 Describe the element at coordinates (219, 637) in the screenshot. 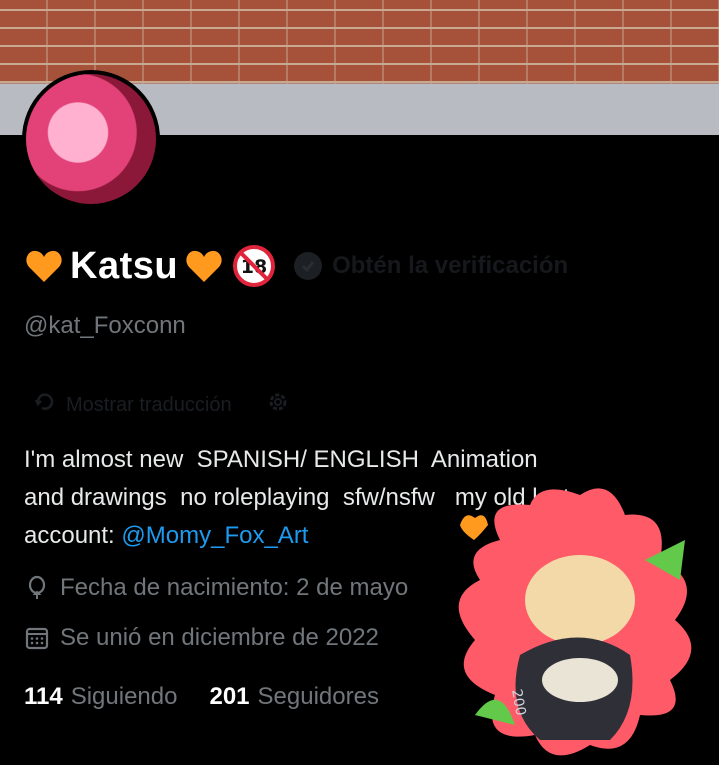

I see `joined-text: Se unió en diciembre de 2022` at that location.